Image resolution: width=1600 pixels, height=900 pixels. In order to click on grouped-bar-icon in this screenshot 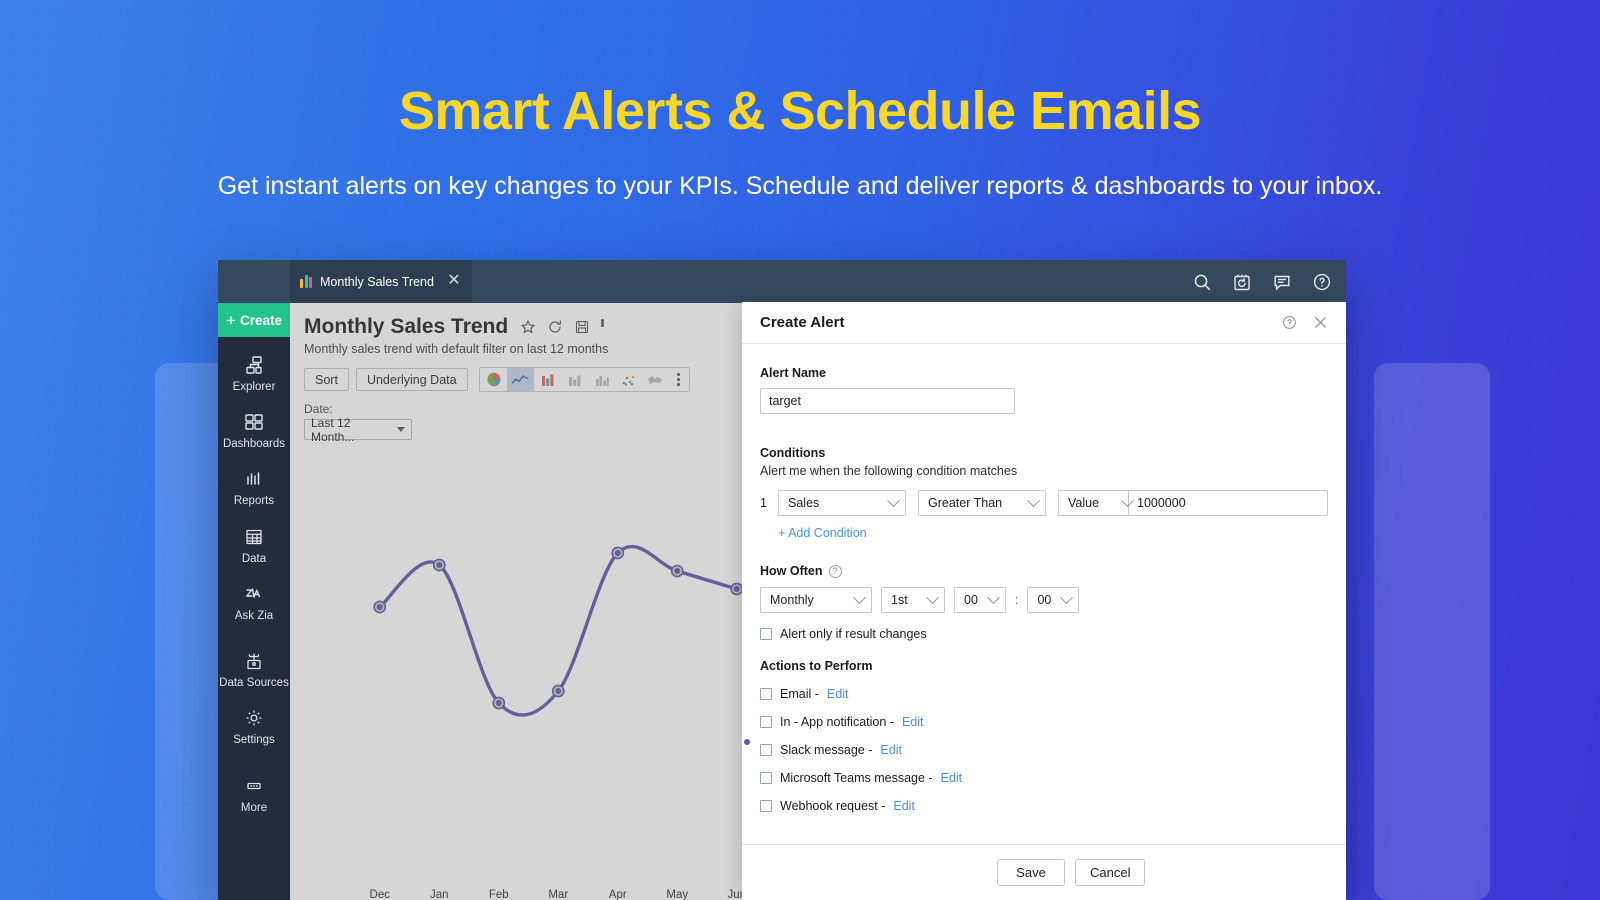, I will do `click(601, 379)`.